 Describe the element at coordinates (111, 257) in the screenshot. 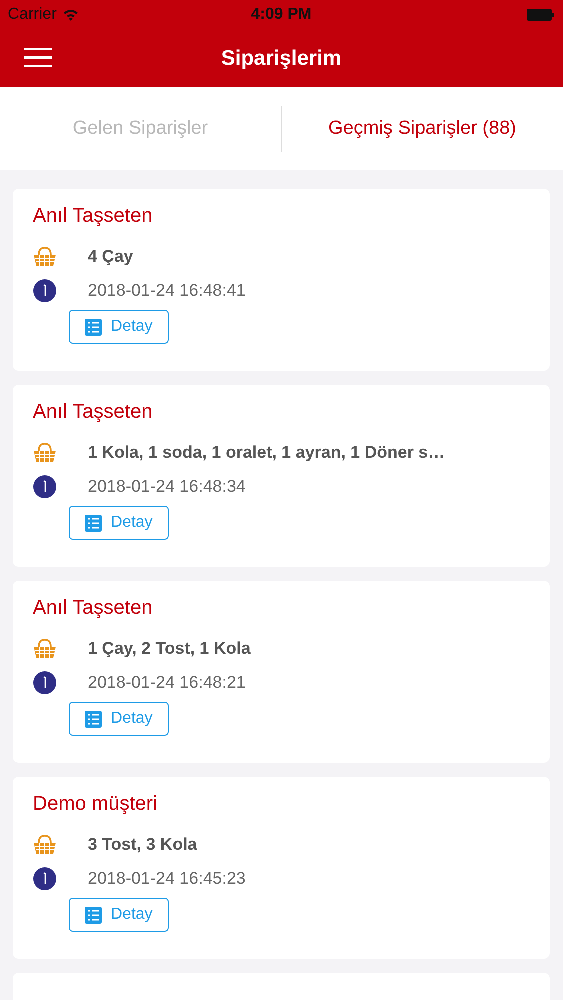

I see `order-items: 4 Çay` at that location.